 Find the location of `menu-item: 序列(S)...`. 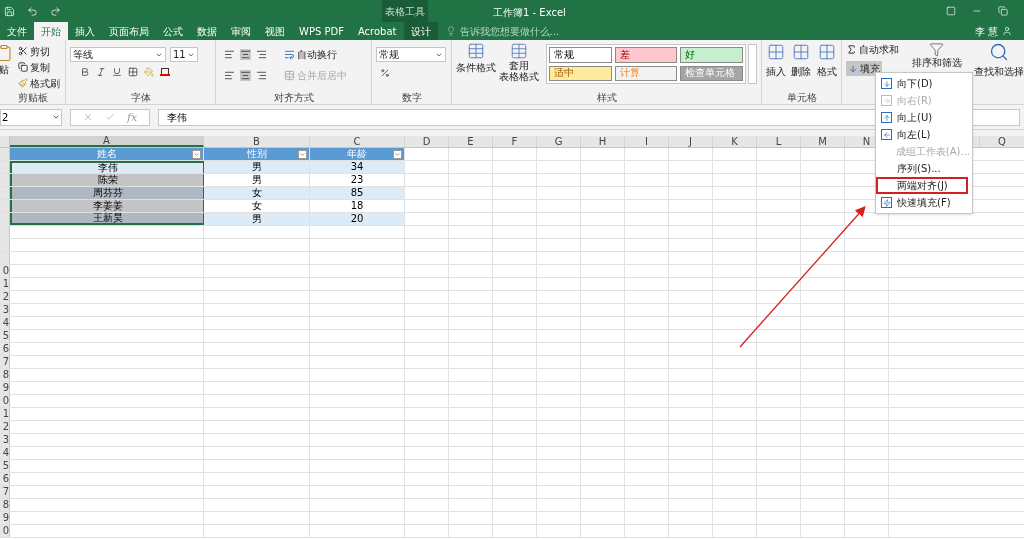

menu-item: 序列(S)... is located at coordinates (924, 168).